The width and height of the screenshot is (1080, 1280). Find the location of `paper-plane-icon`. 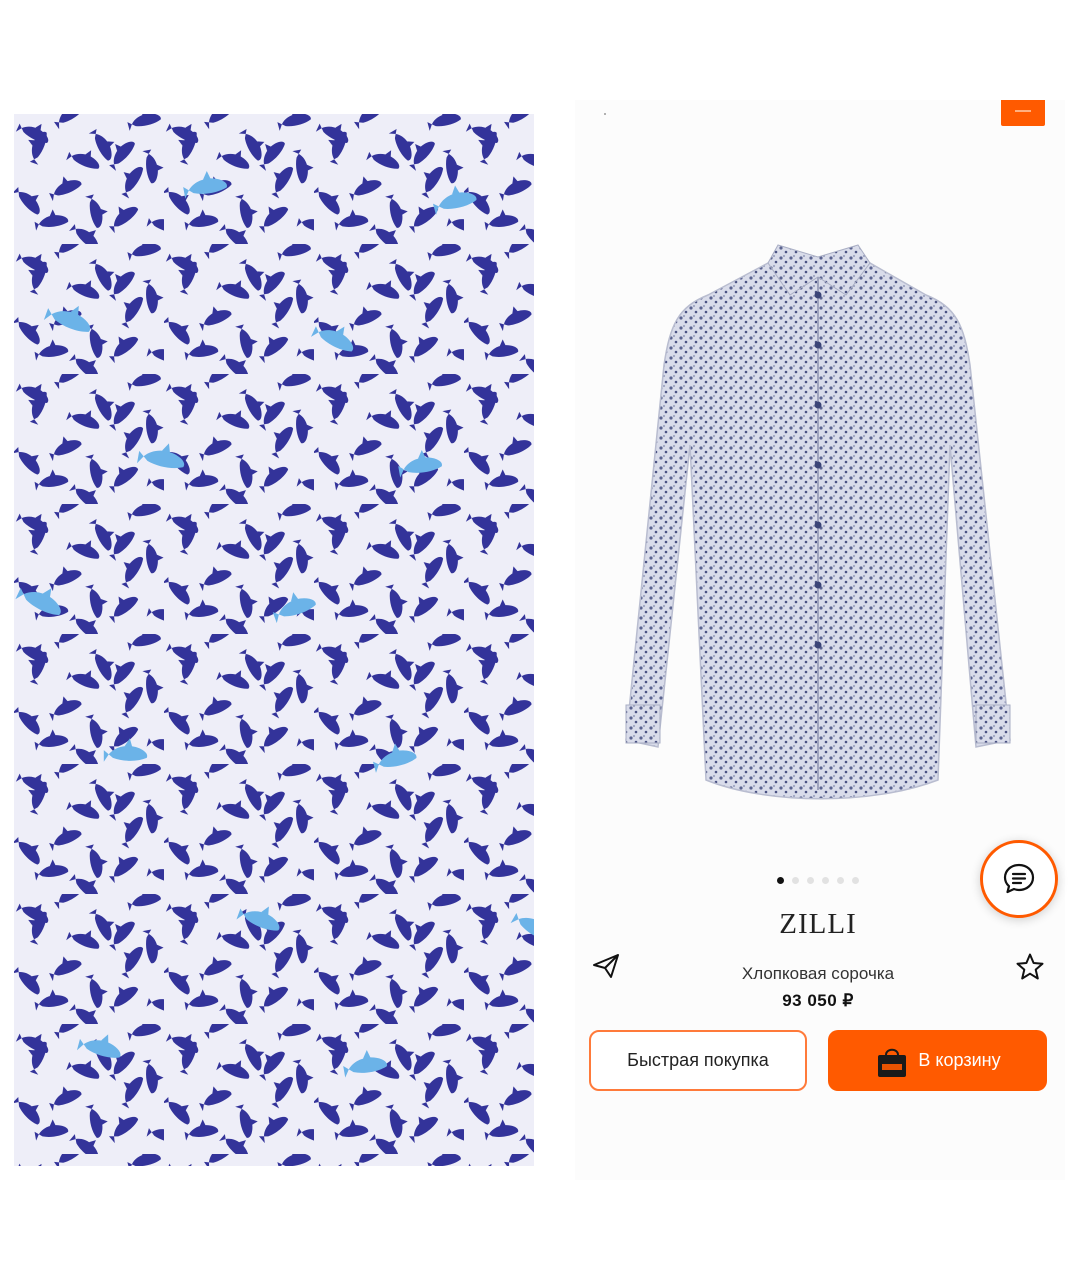

paper-plane-icon is located at coordinates (606, 966).